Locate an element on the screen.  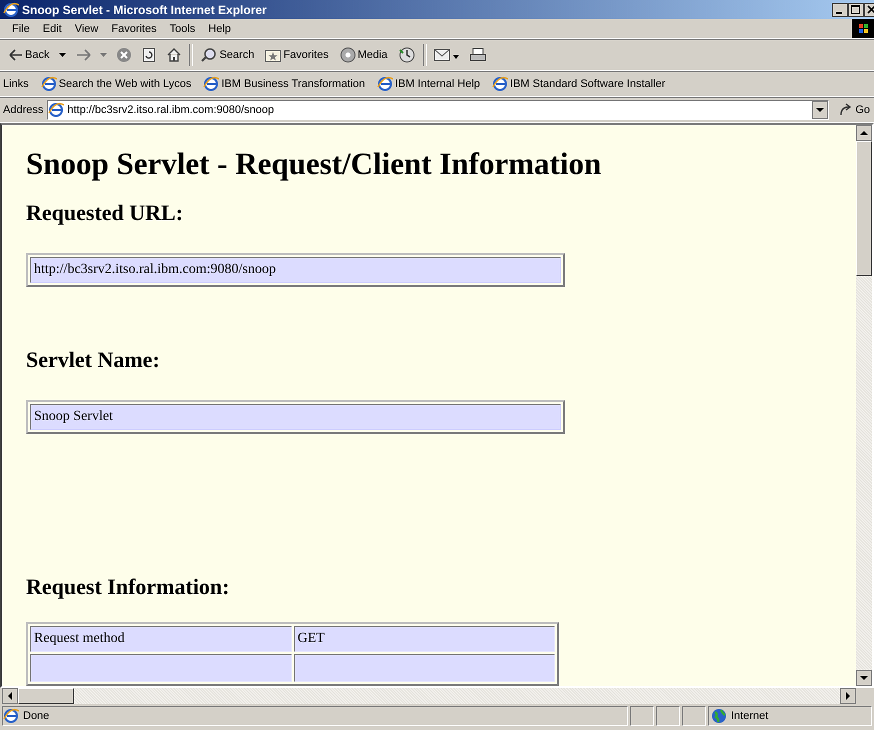
link-button: IBM Business Transformation is located at coordinates (284, 84).